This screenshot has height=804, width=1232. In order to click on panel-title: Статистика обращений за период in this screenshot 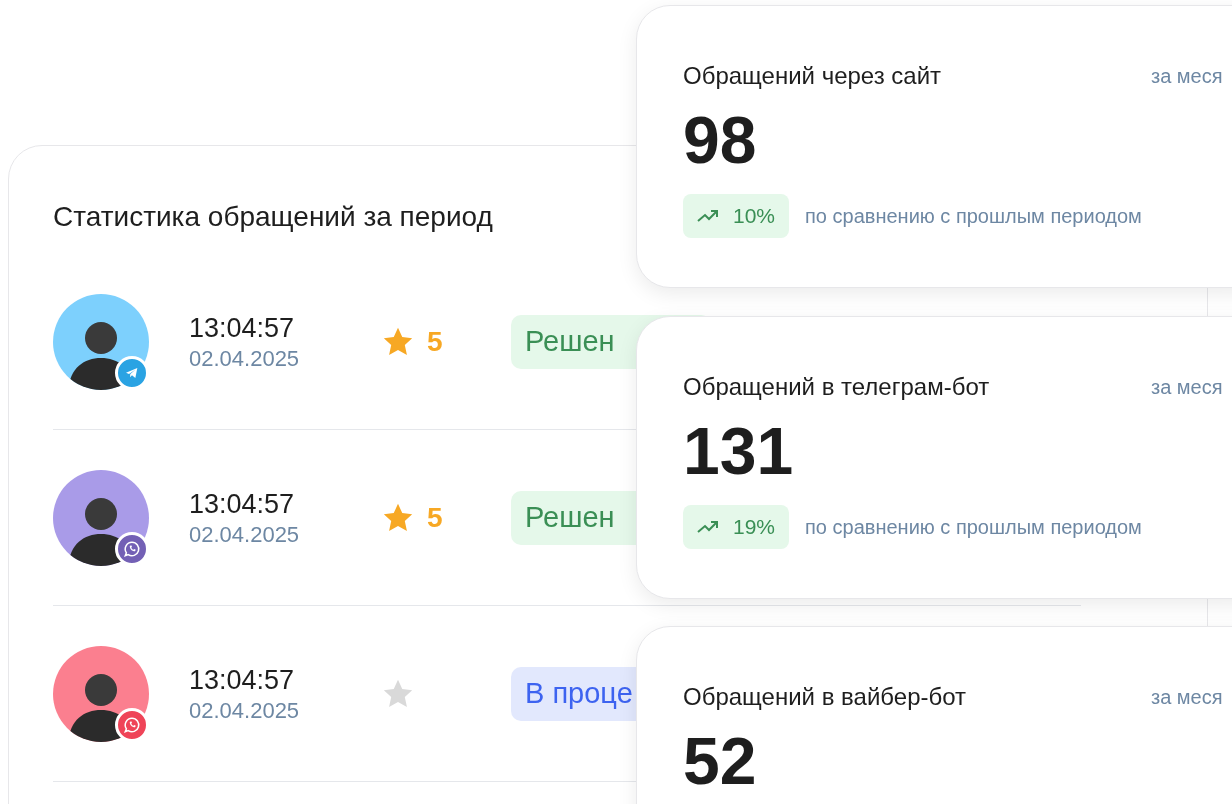, I will do `click(273, 217)`.